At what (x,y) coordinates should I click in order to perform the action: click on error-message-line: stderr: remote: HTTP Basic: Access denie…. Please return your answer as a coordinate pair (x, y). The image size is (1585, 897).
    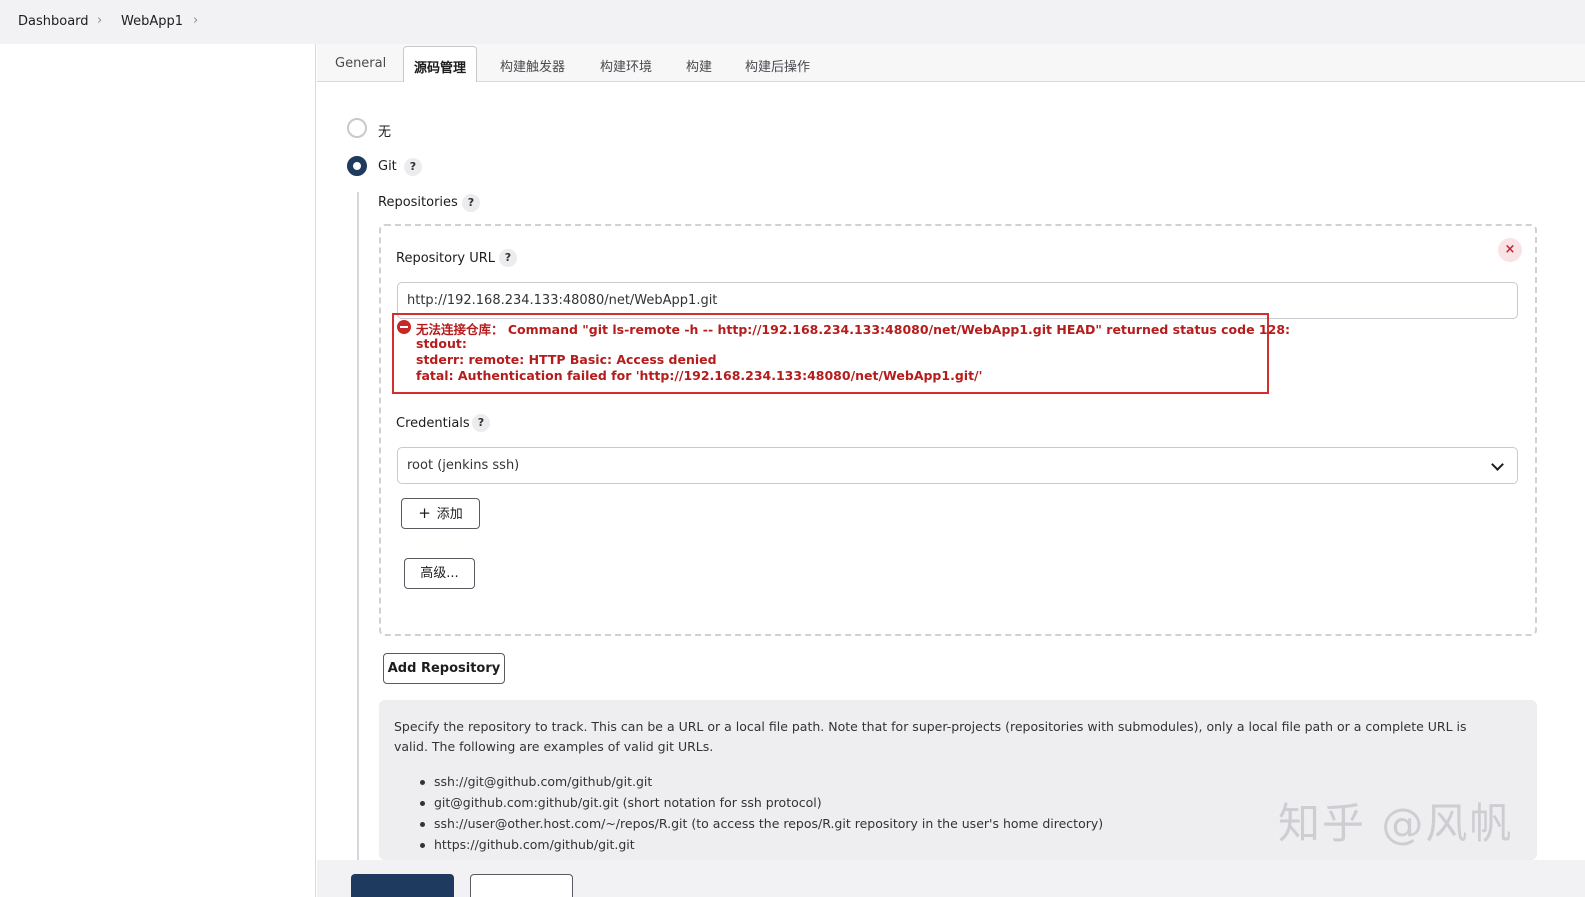
    Looking at the image, I should click on (566, 359).